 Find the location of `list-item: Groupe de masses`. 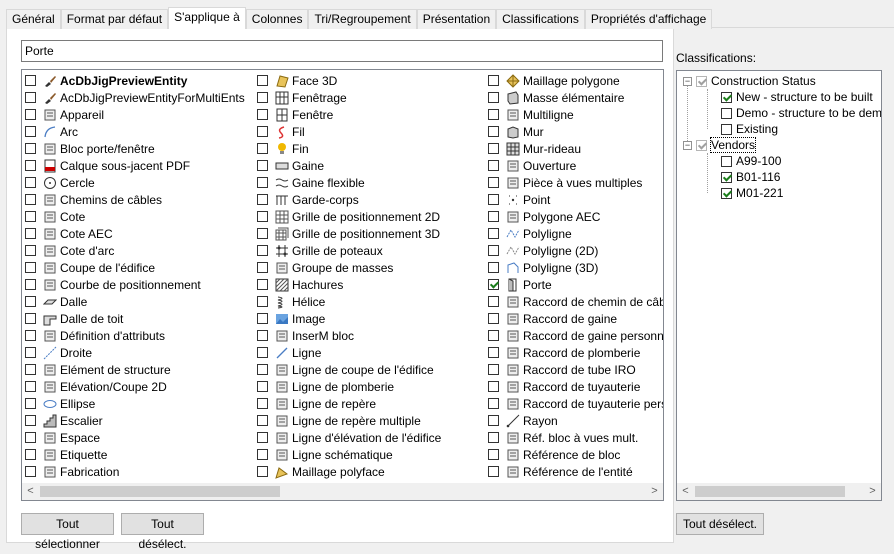

list-item: Groupe de masses is located at coordinates (373, 267).